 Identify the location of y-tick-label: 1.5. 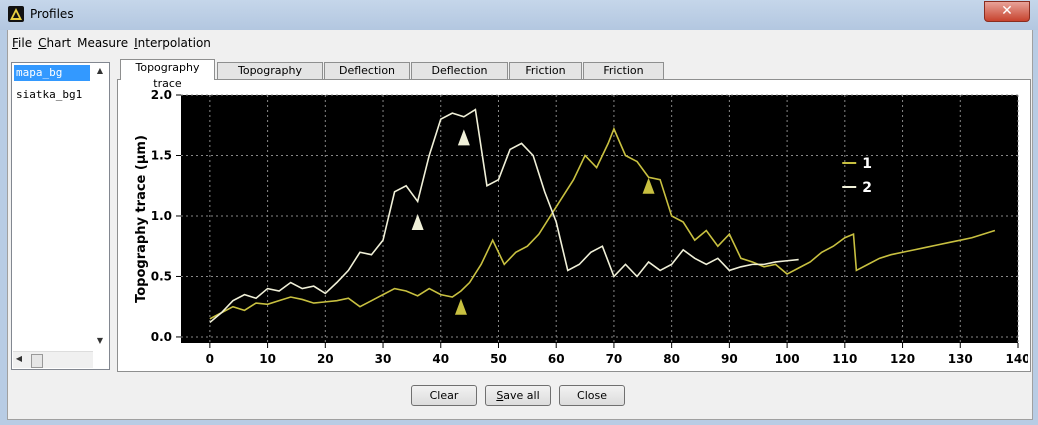
(161, 155).